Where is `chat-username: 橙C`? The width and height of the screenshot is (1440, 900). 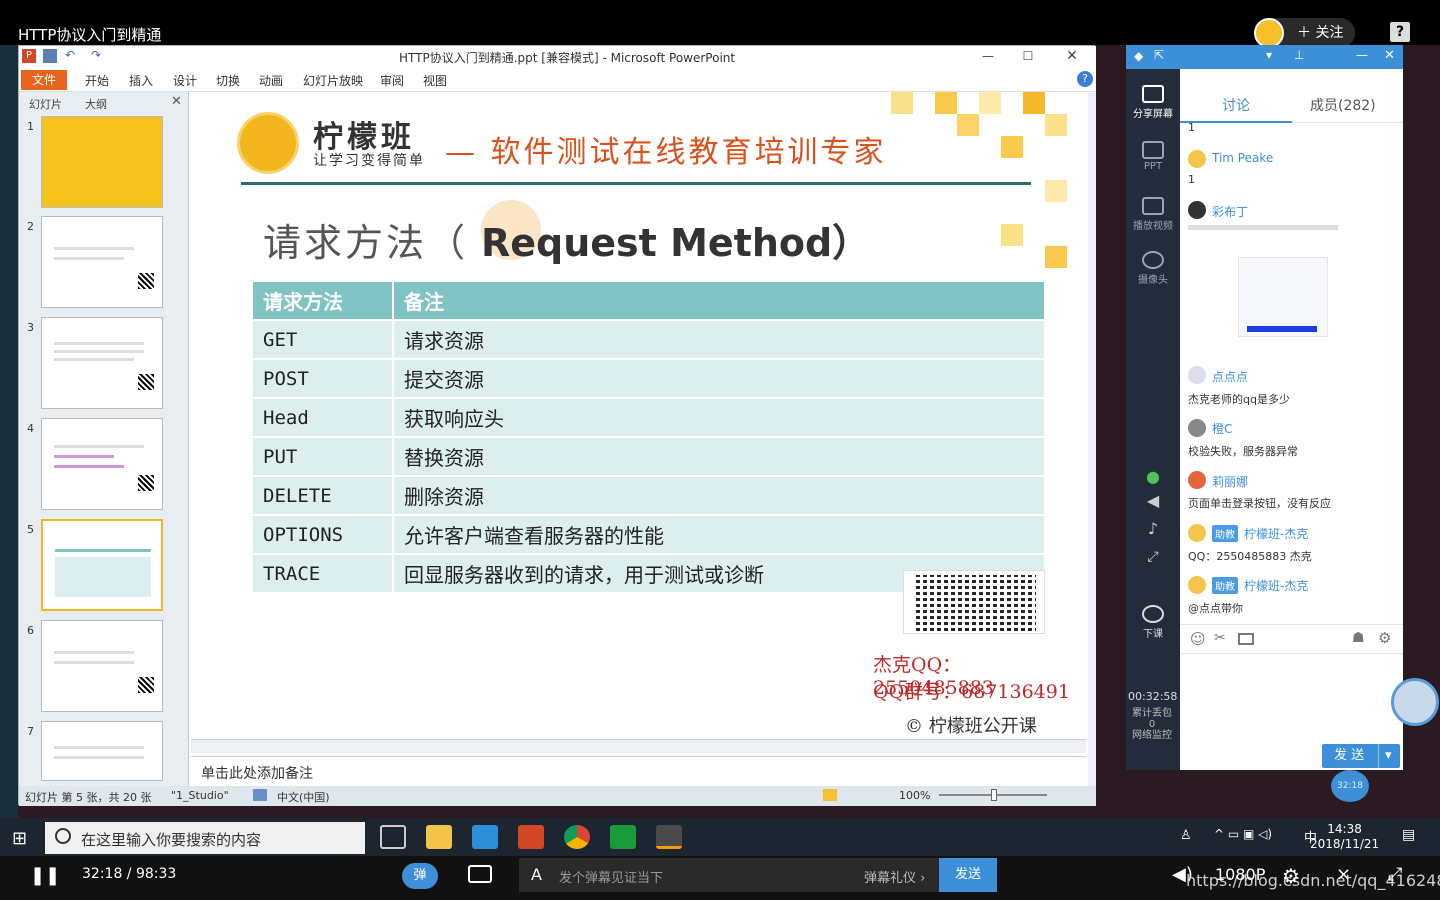 chat-username: 橙C is located at coordinates (1222, 428).